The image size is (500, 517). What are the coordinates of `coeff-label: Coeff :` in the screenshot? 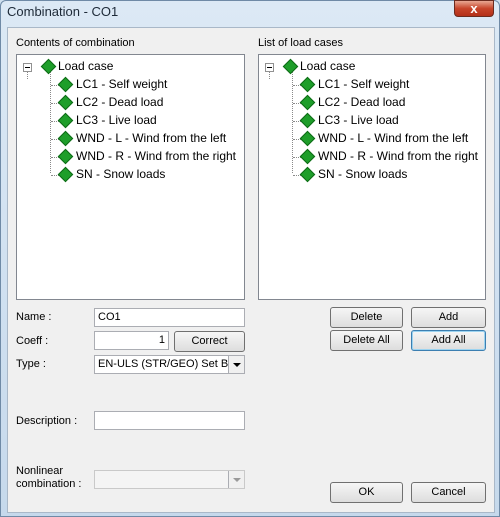 It's located at (32, 341).